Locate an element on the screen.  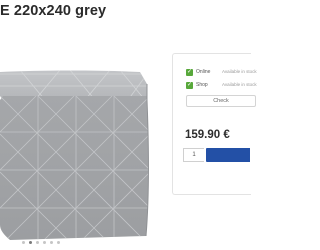
availability-online: ✓ Online Available in stock is located at coordinates (221, 73).